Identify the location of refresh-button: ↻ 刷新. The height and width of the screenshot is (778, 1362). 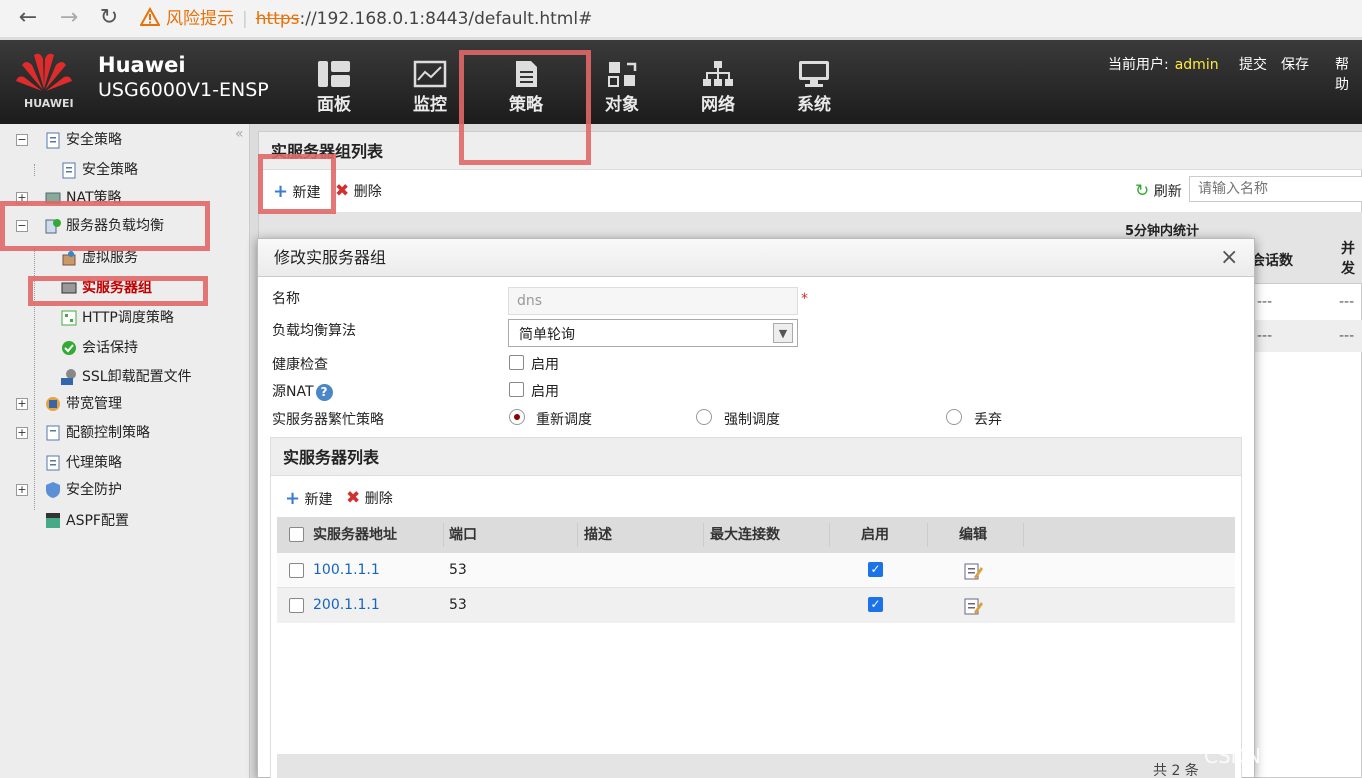
(1158, 191).